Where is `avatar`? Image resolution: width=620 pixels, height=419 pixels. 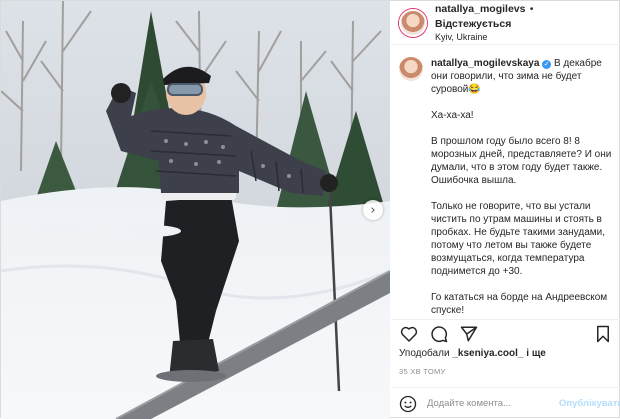 avatar is located at coordinates (413, 22).